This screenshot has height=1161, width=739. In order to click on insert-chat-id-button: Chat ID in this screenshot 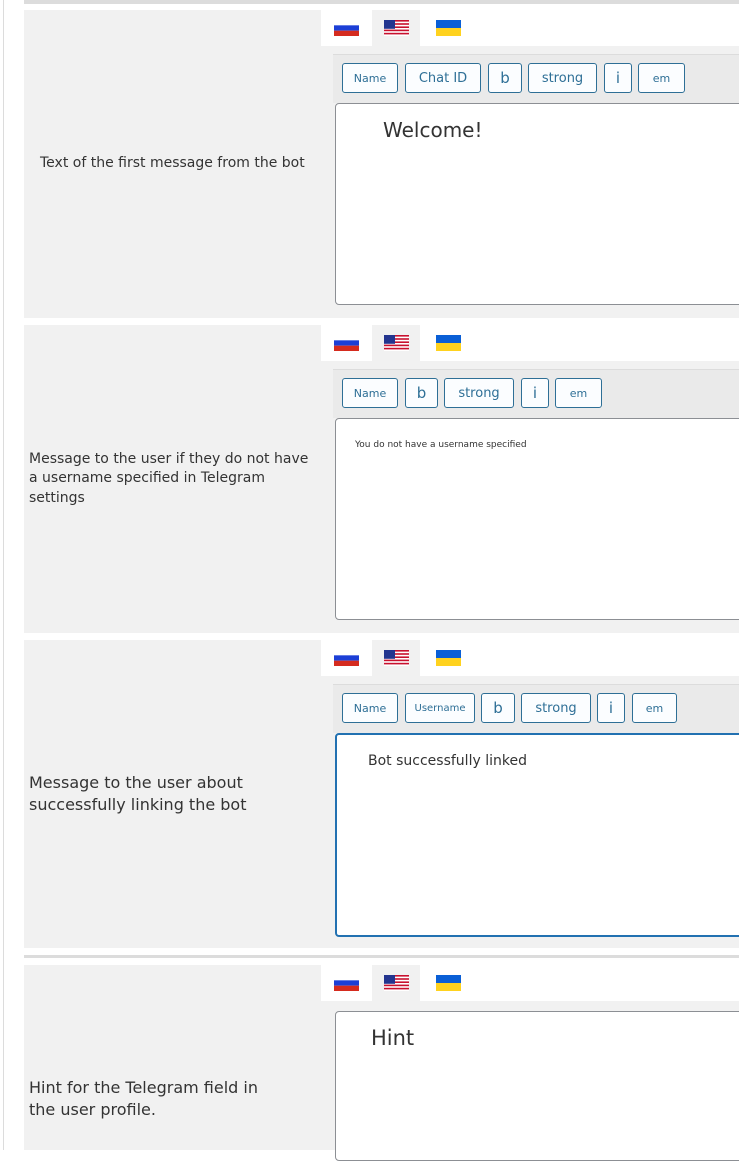, I will do `click(443, 78)`.